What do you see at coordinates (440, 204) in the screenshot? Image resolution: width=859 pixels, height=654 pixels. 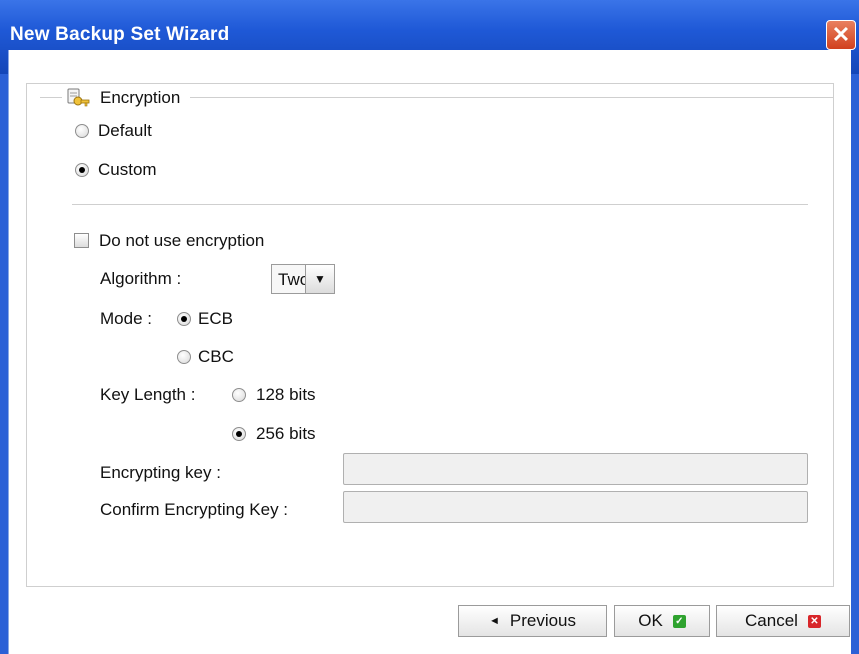 I see `section-divider` at bounding box center [440, 204].